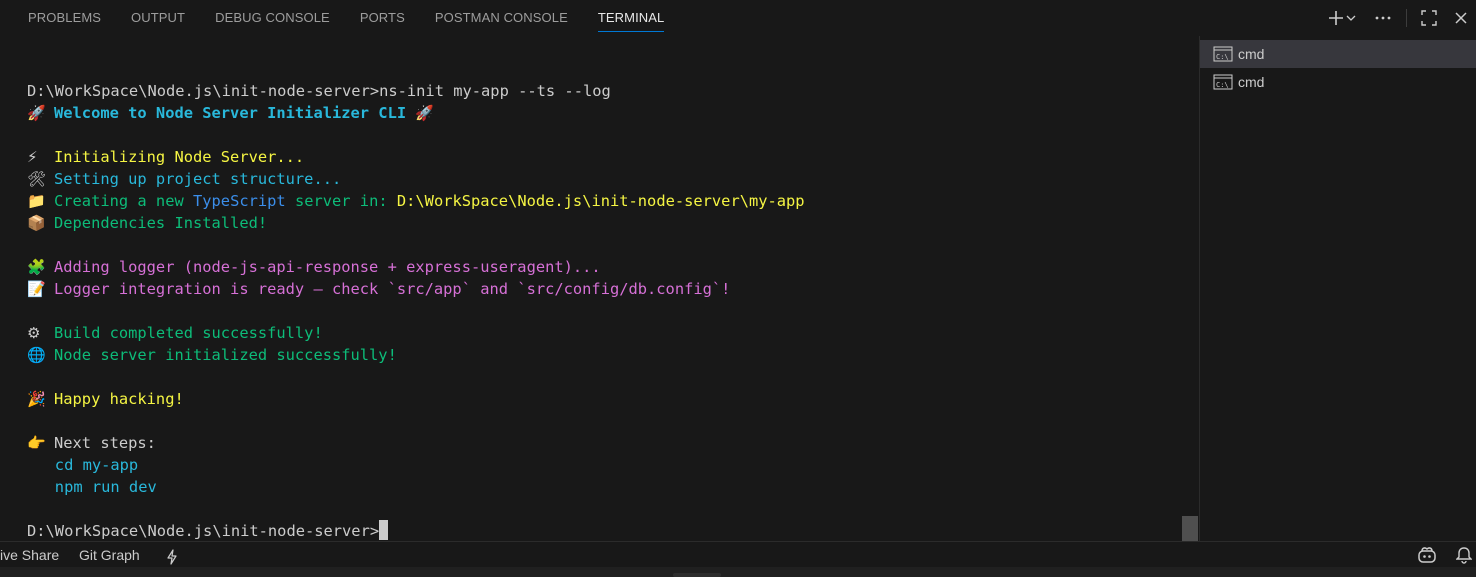  Describe the element at coordinates (34, 333) in the screenshot. I see `emoji-icon: ⚙` at that location.